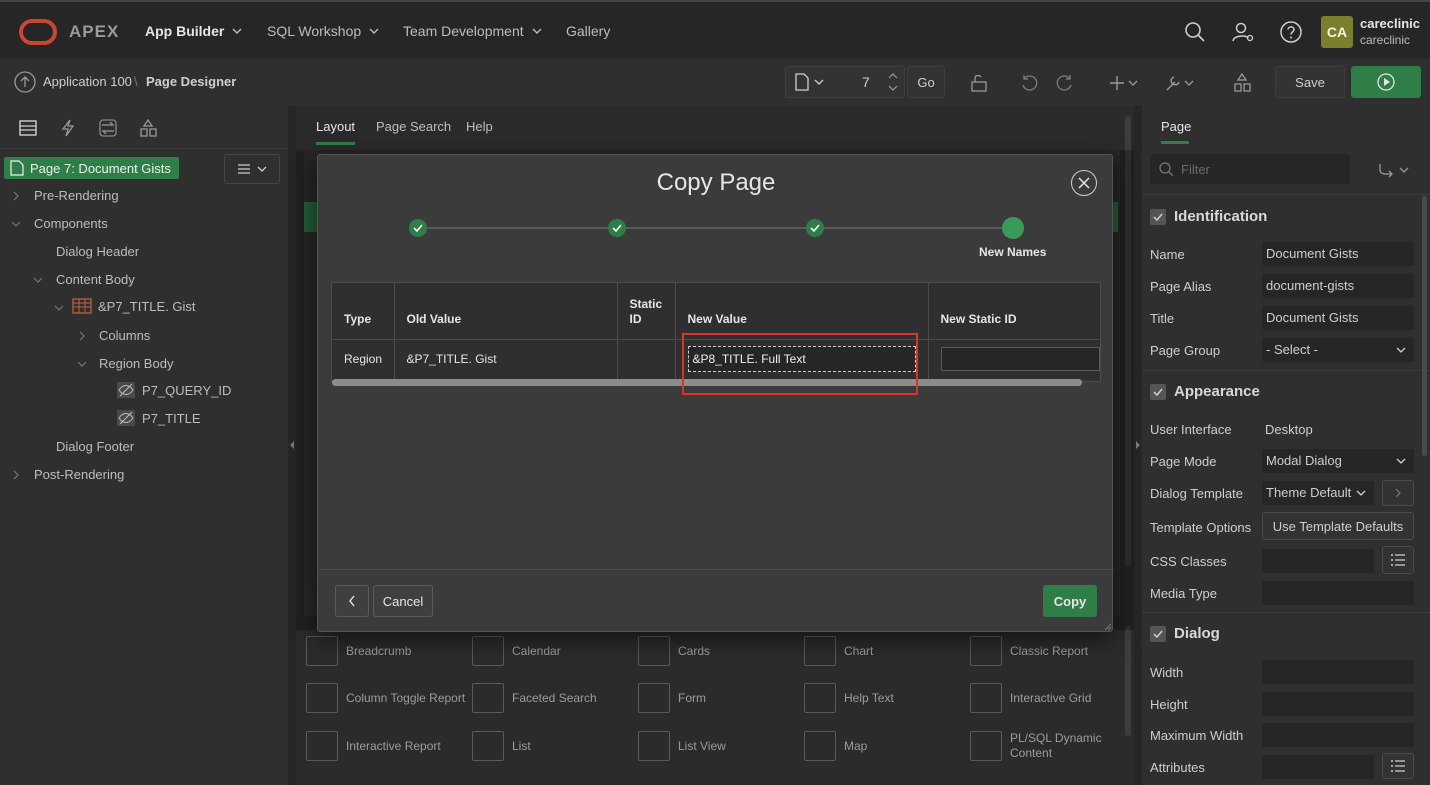 The height and width of the screenshot is (785, 1430). I want to click on css-list-button, so click(1398, 560).